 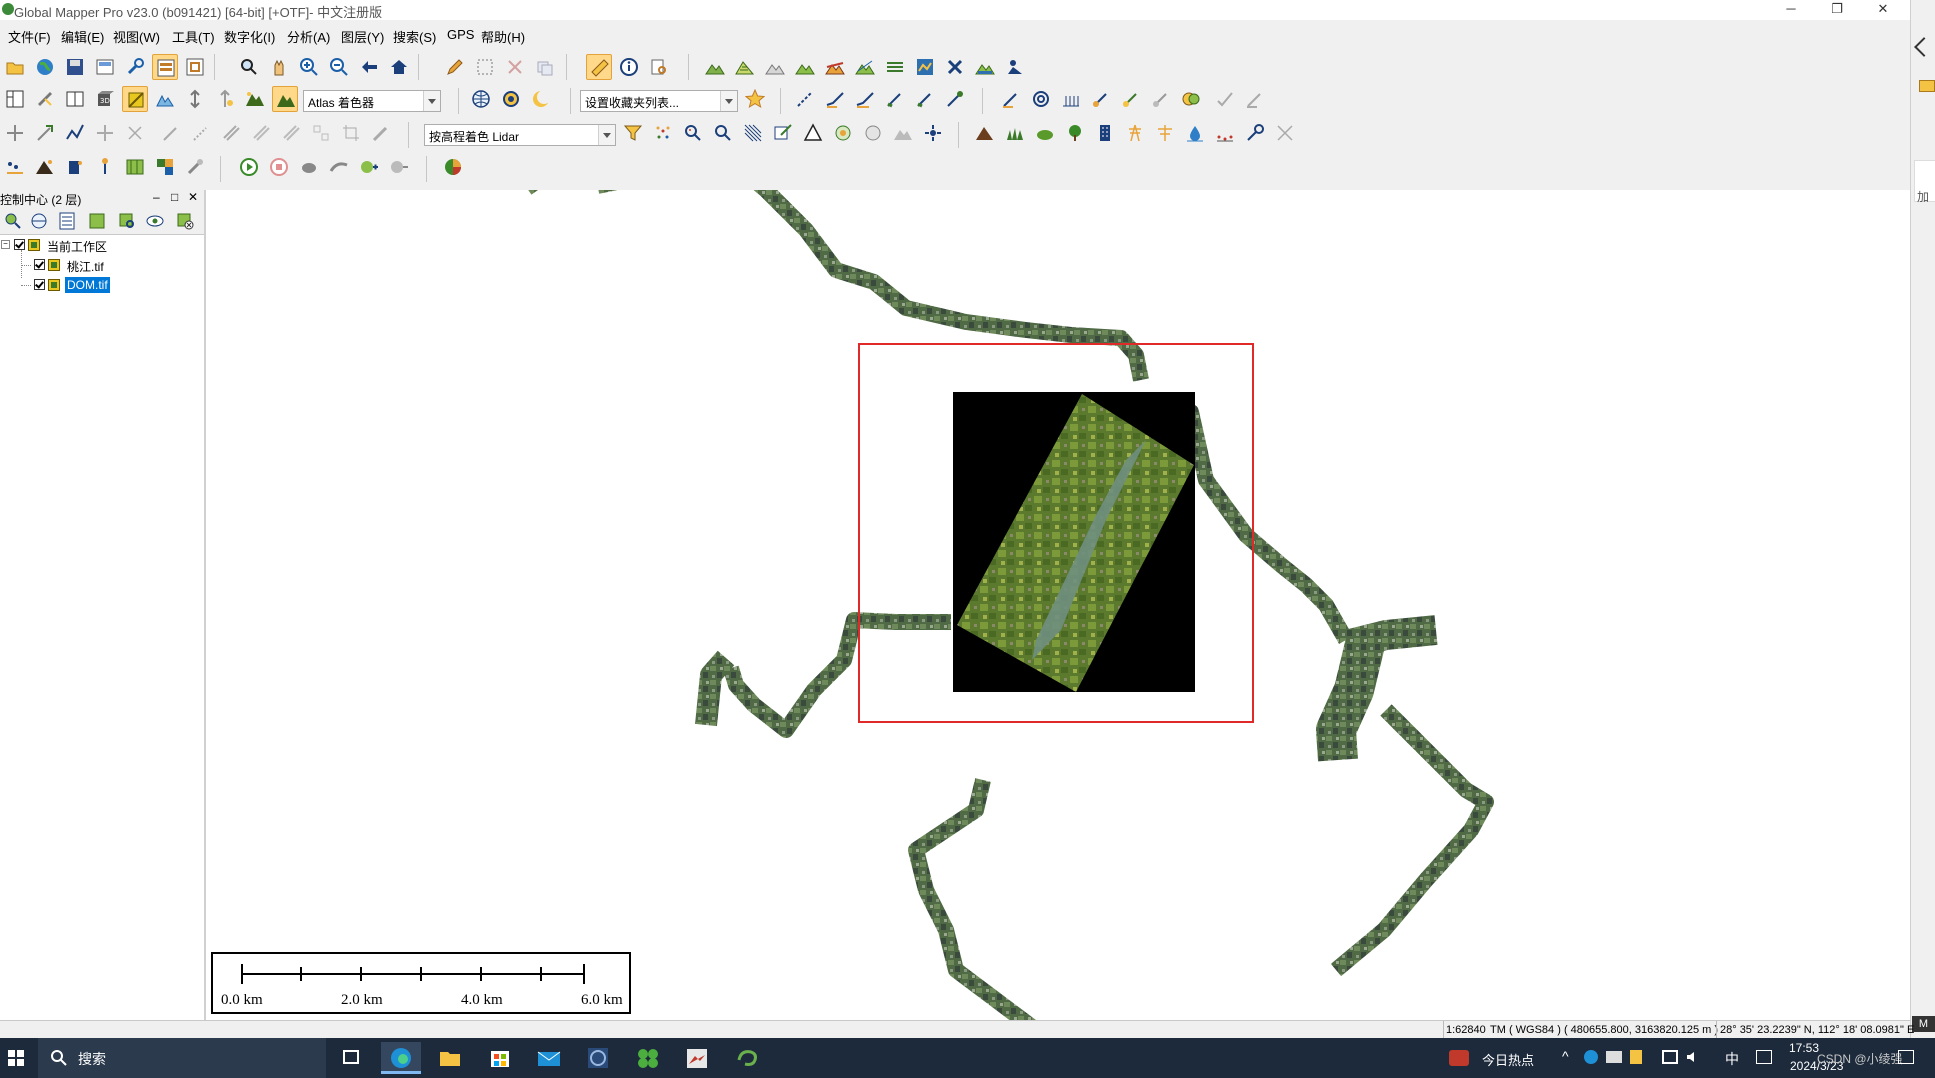 What do you see at coordinates (279, 67) in the screenshot?
I see `pan-hand-icon` at bounding box center [279, 67].